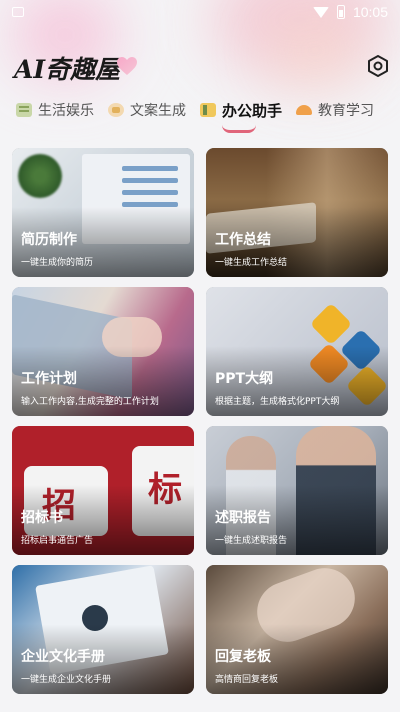 The width and height of the screenshot is (400, 712). I want to click on card-subtitle: 一键生成企业文化手册, so click(66, 680).